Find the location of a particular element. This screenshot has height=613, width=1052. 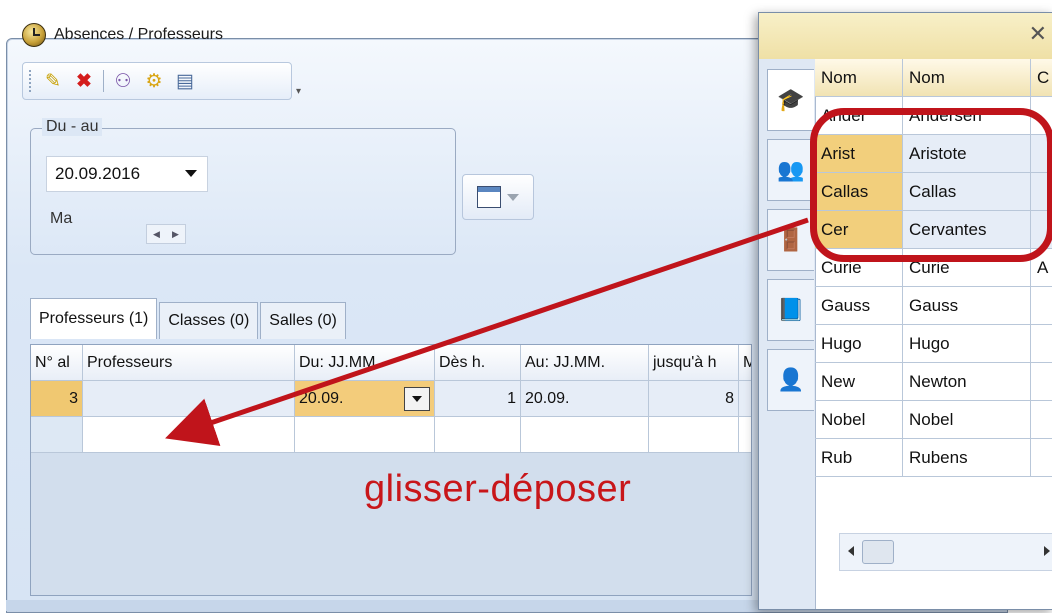

from-hour-cell is located at coordinates (478, 435).